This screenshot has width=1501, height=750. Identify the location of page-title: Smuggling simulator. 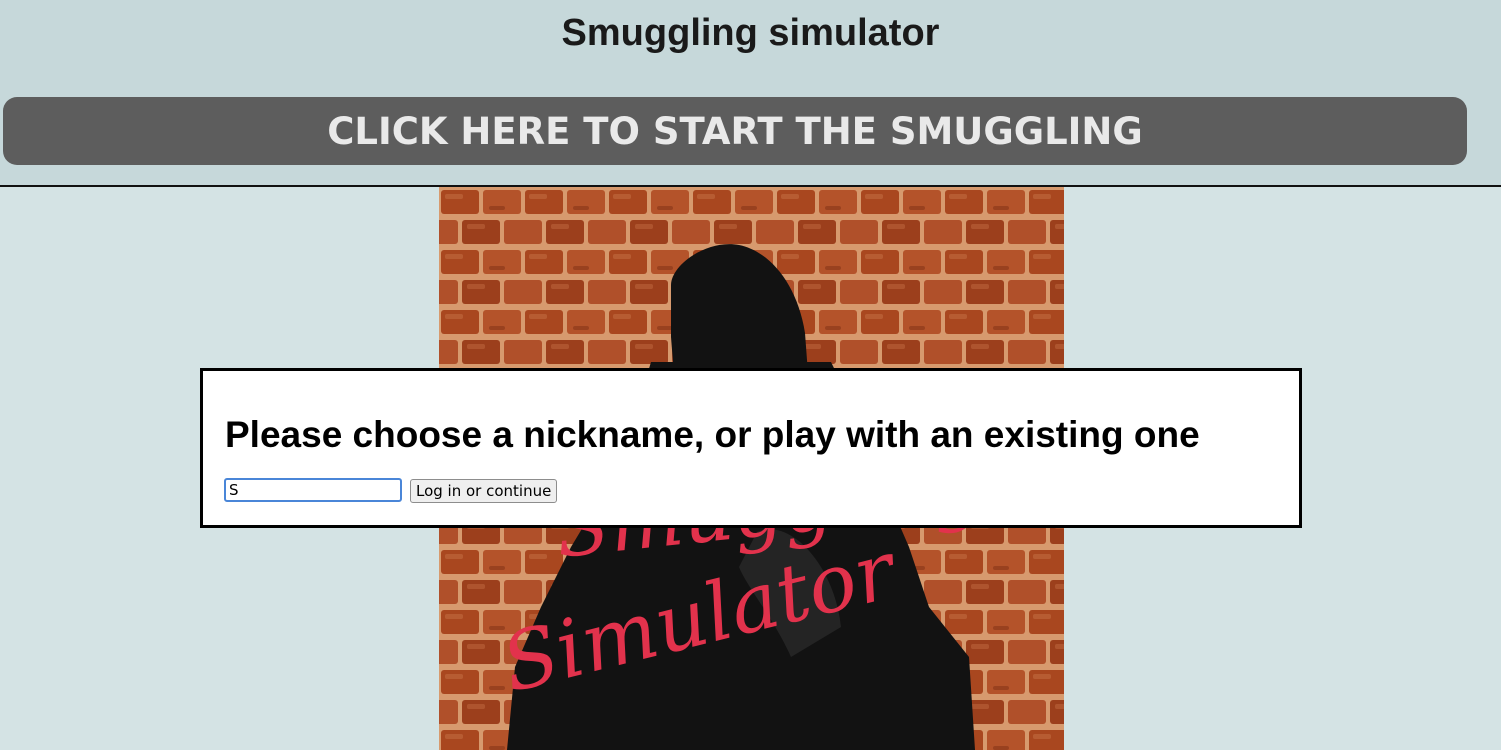
(750, 33).